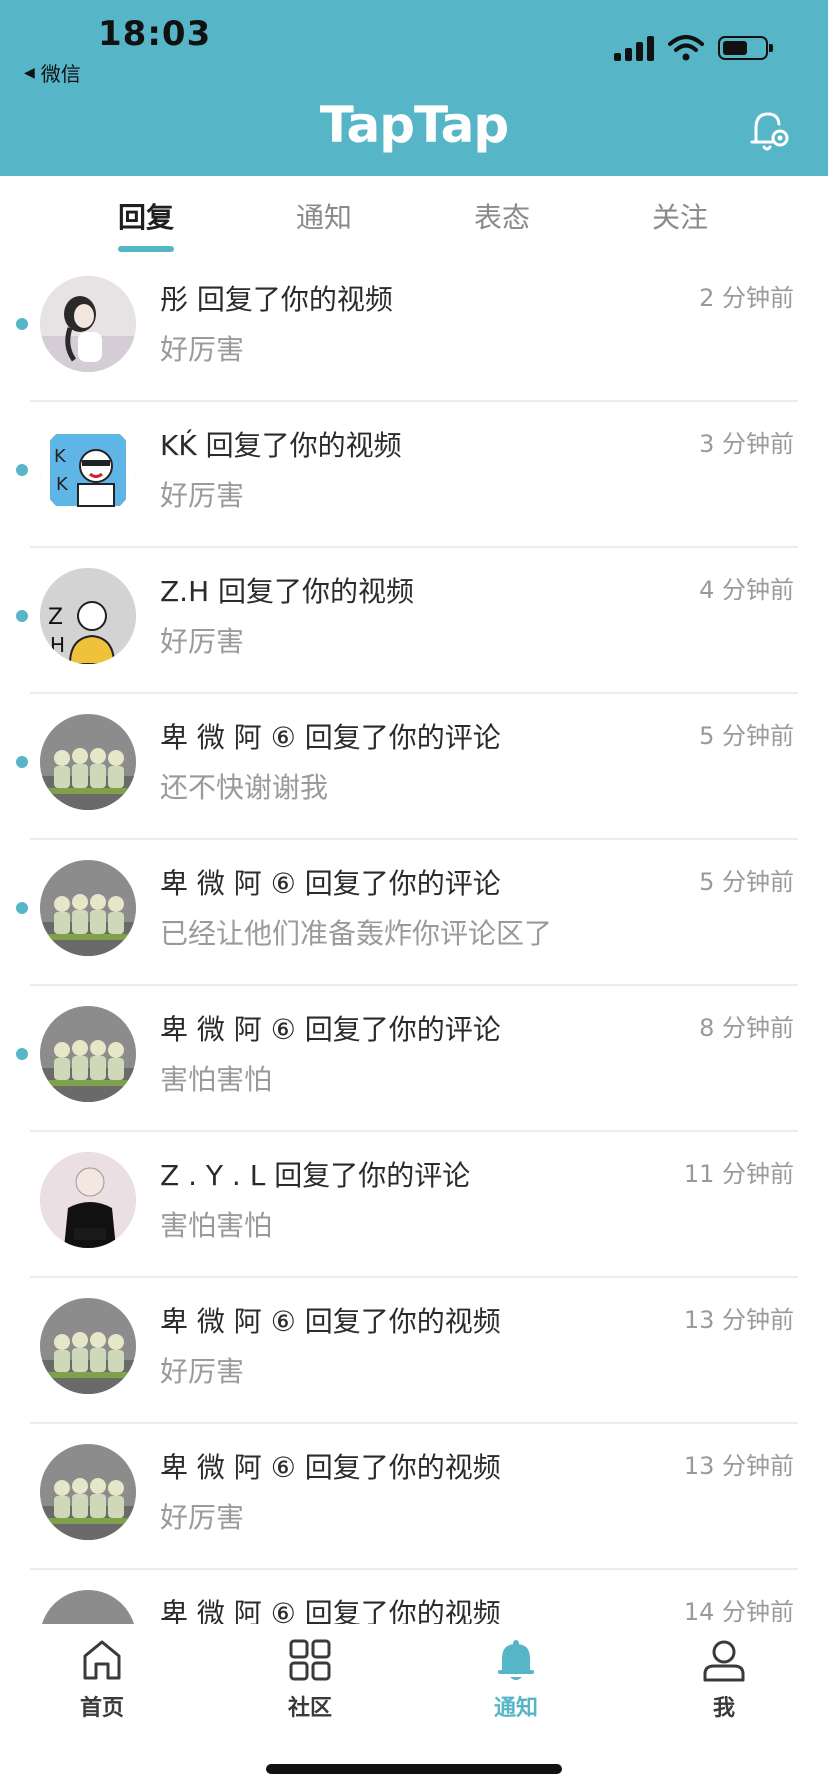 This screenshot has height=1792, width=828. I want to click on list-item: 卑 微 阿 ⑥ 回复了你的评论 还不快谢谢我 5 分钟前, so click(414, 767).